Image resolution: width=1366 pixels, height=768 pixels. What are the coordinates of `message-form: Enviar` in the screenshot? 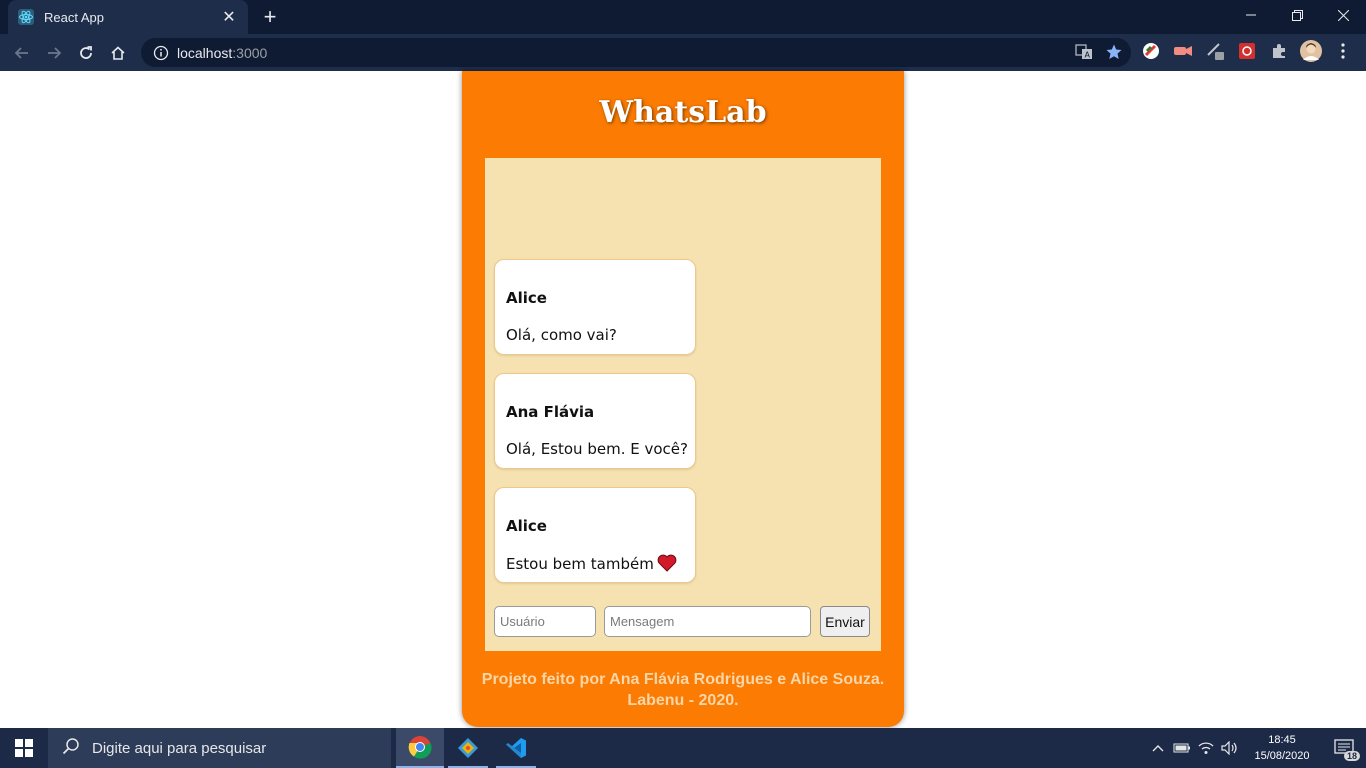 It's located at (684, 622).